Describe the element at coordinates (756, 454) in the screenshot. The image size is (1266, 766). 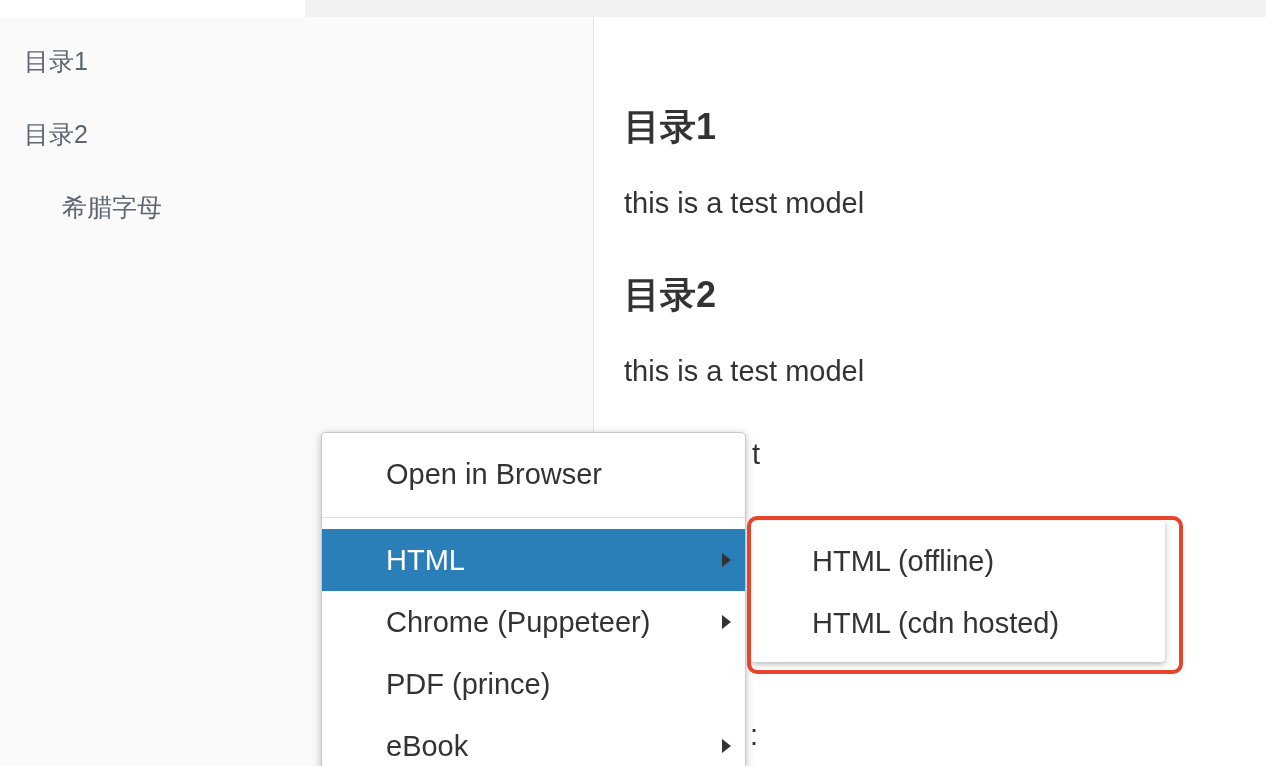
I see `paragraph: t` at that location.